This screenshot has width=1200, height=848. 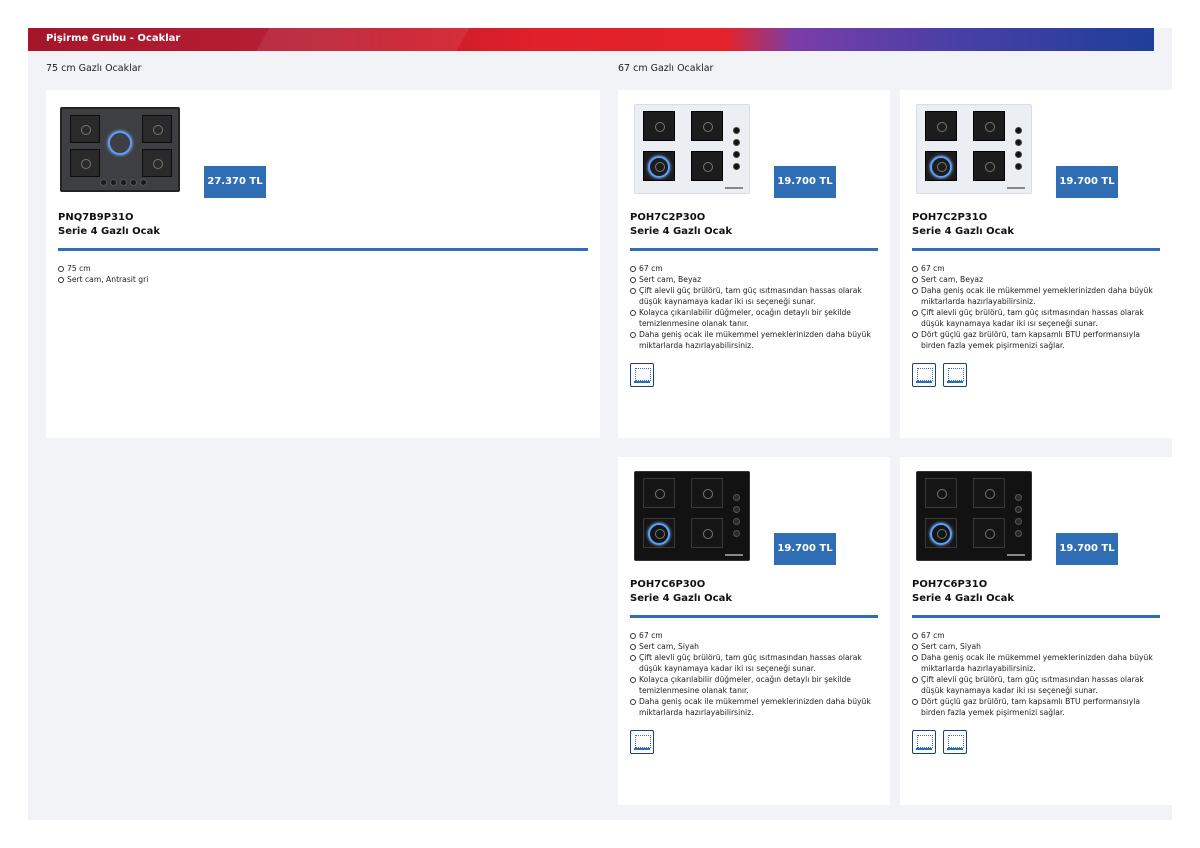 I want to click on section-label-75cm: 75 cm Gazlı Ocaklar, so click(x=94, y=68).